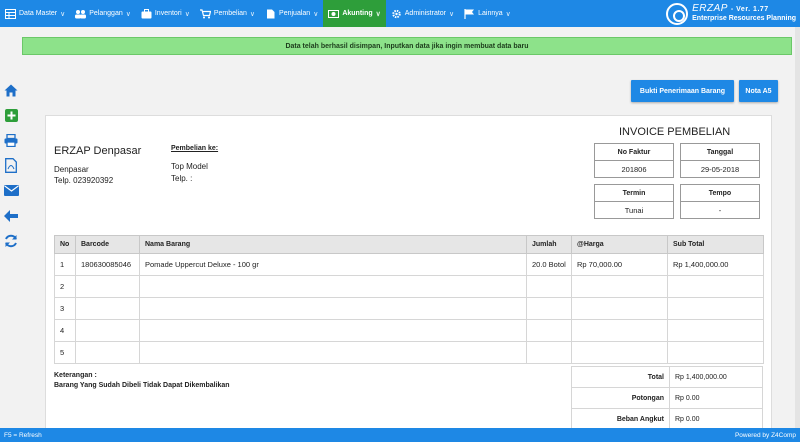  What do you see at coordinates (765, 435) in the screenshot?
I see `footer-credit: Powered by Z4Comp` at bounding box center [765, 435].